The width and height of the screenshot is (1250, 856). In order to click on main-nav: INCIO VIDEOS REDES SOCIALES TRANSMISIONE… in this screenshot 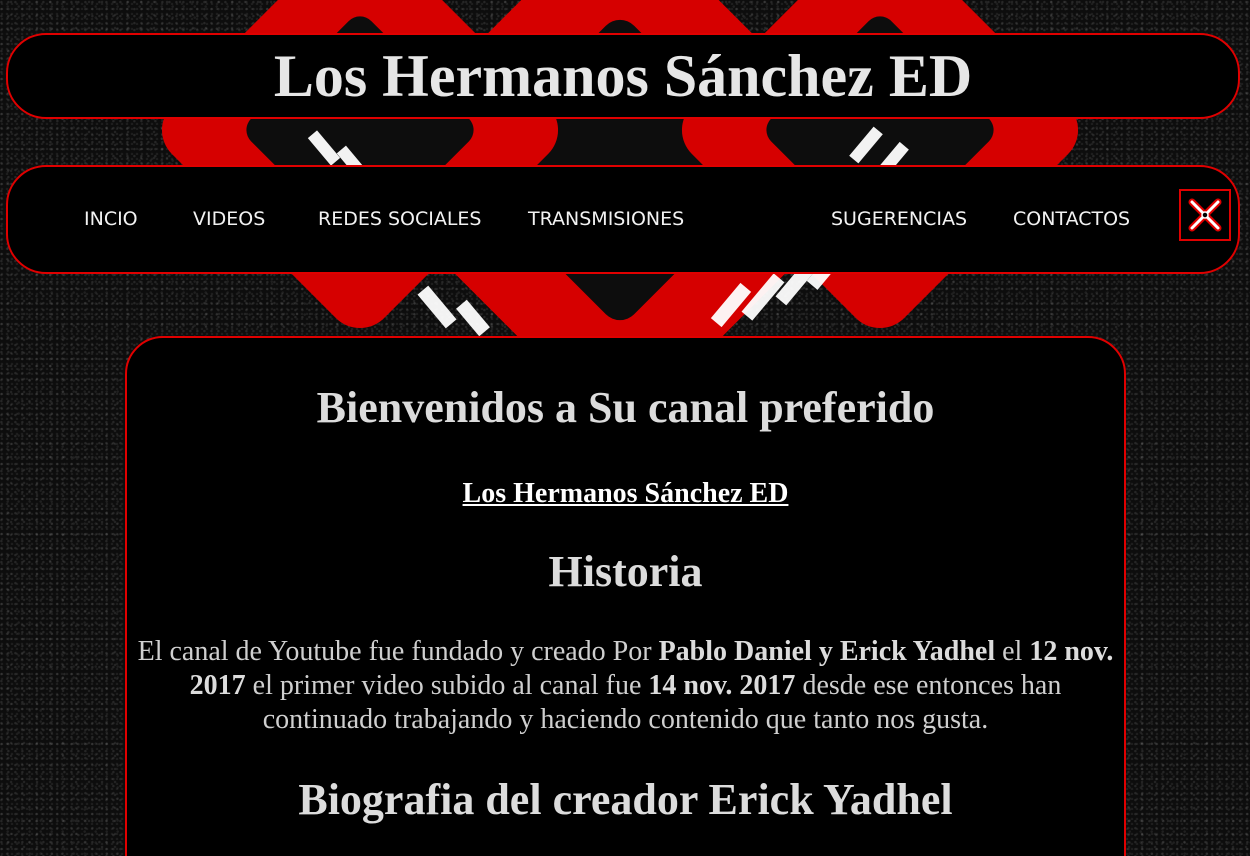, I will do `click(623, 219)`.